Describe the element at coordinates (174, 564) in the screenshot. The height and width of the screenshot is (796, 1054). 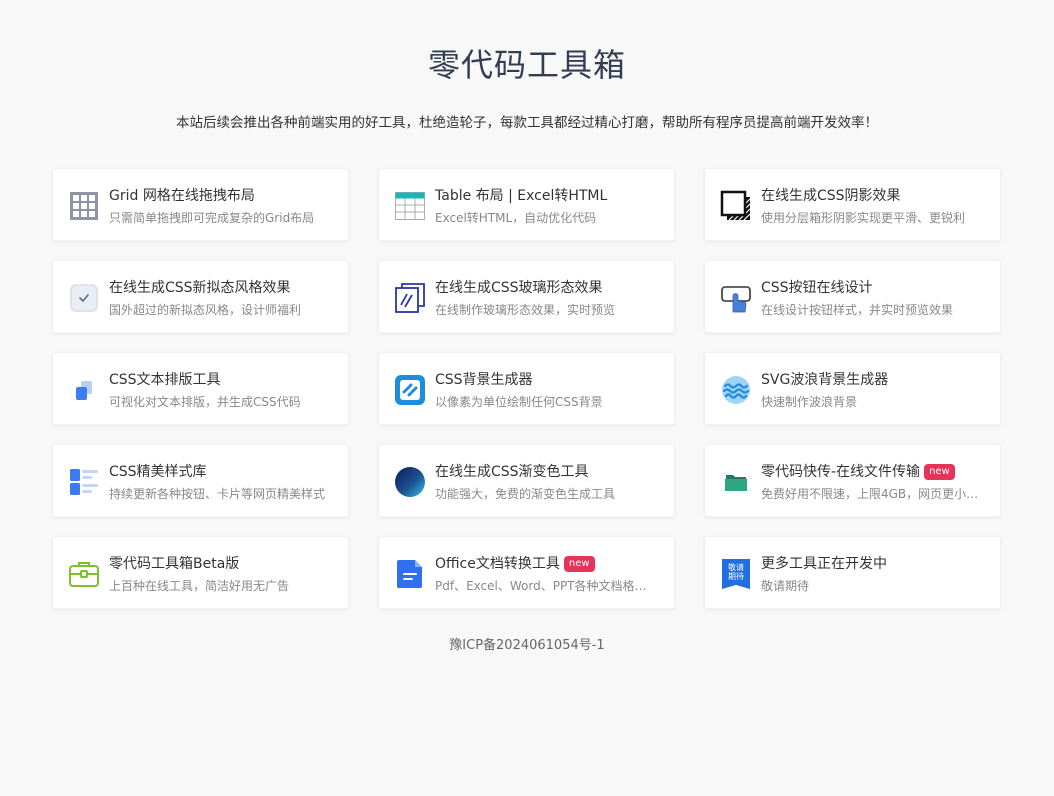
I see `tool-title: 零代码工具箱Beta版` at that location.